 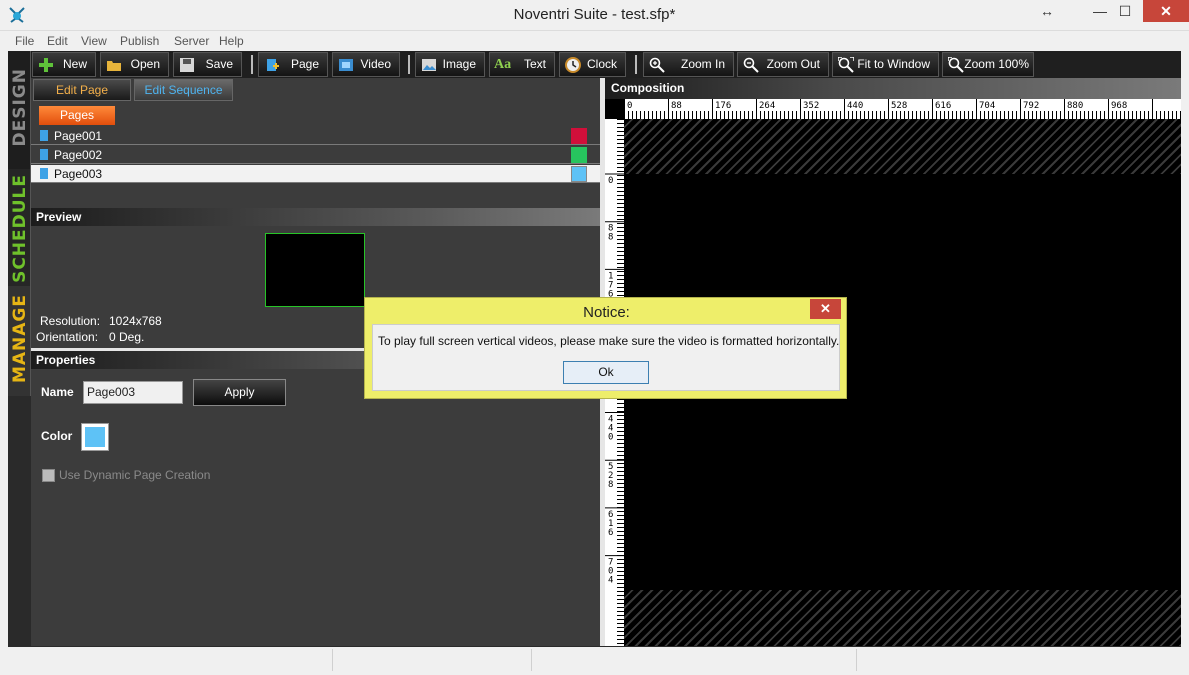 I want to click on dynamic-page-label: Use Dynamic Page Creation, so click(x=135, y=475).